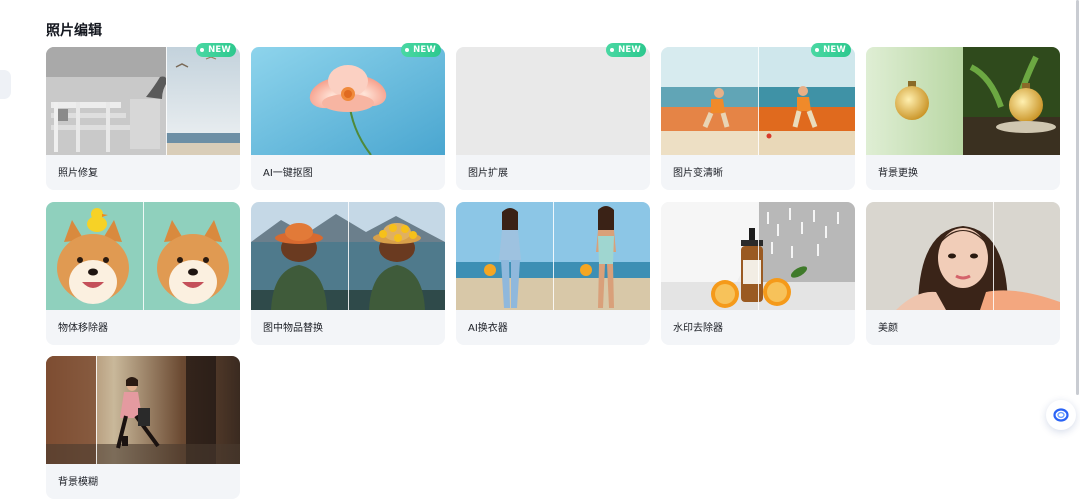  I want to click on tool-card-object-remover: 物体移除器, so click(143, 273).